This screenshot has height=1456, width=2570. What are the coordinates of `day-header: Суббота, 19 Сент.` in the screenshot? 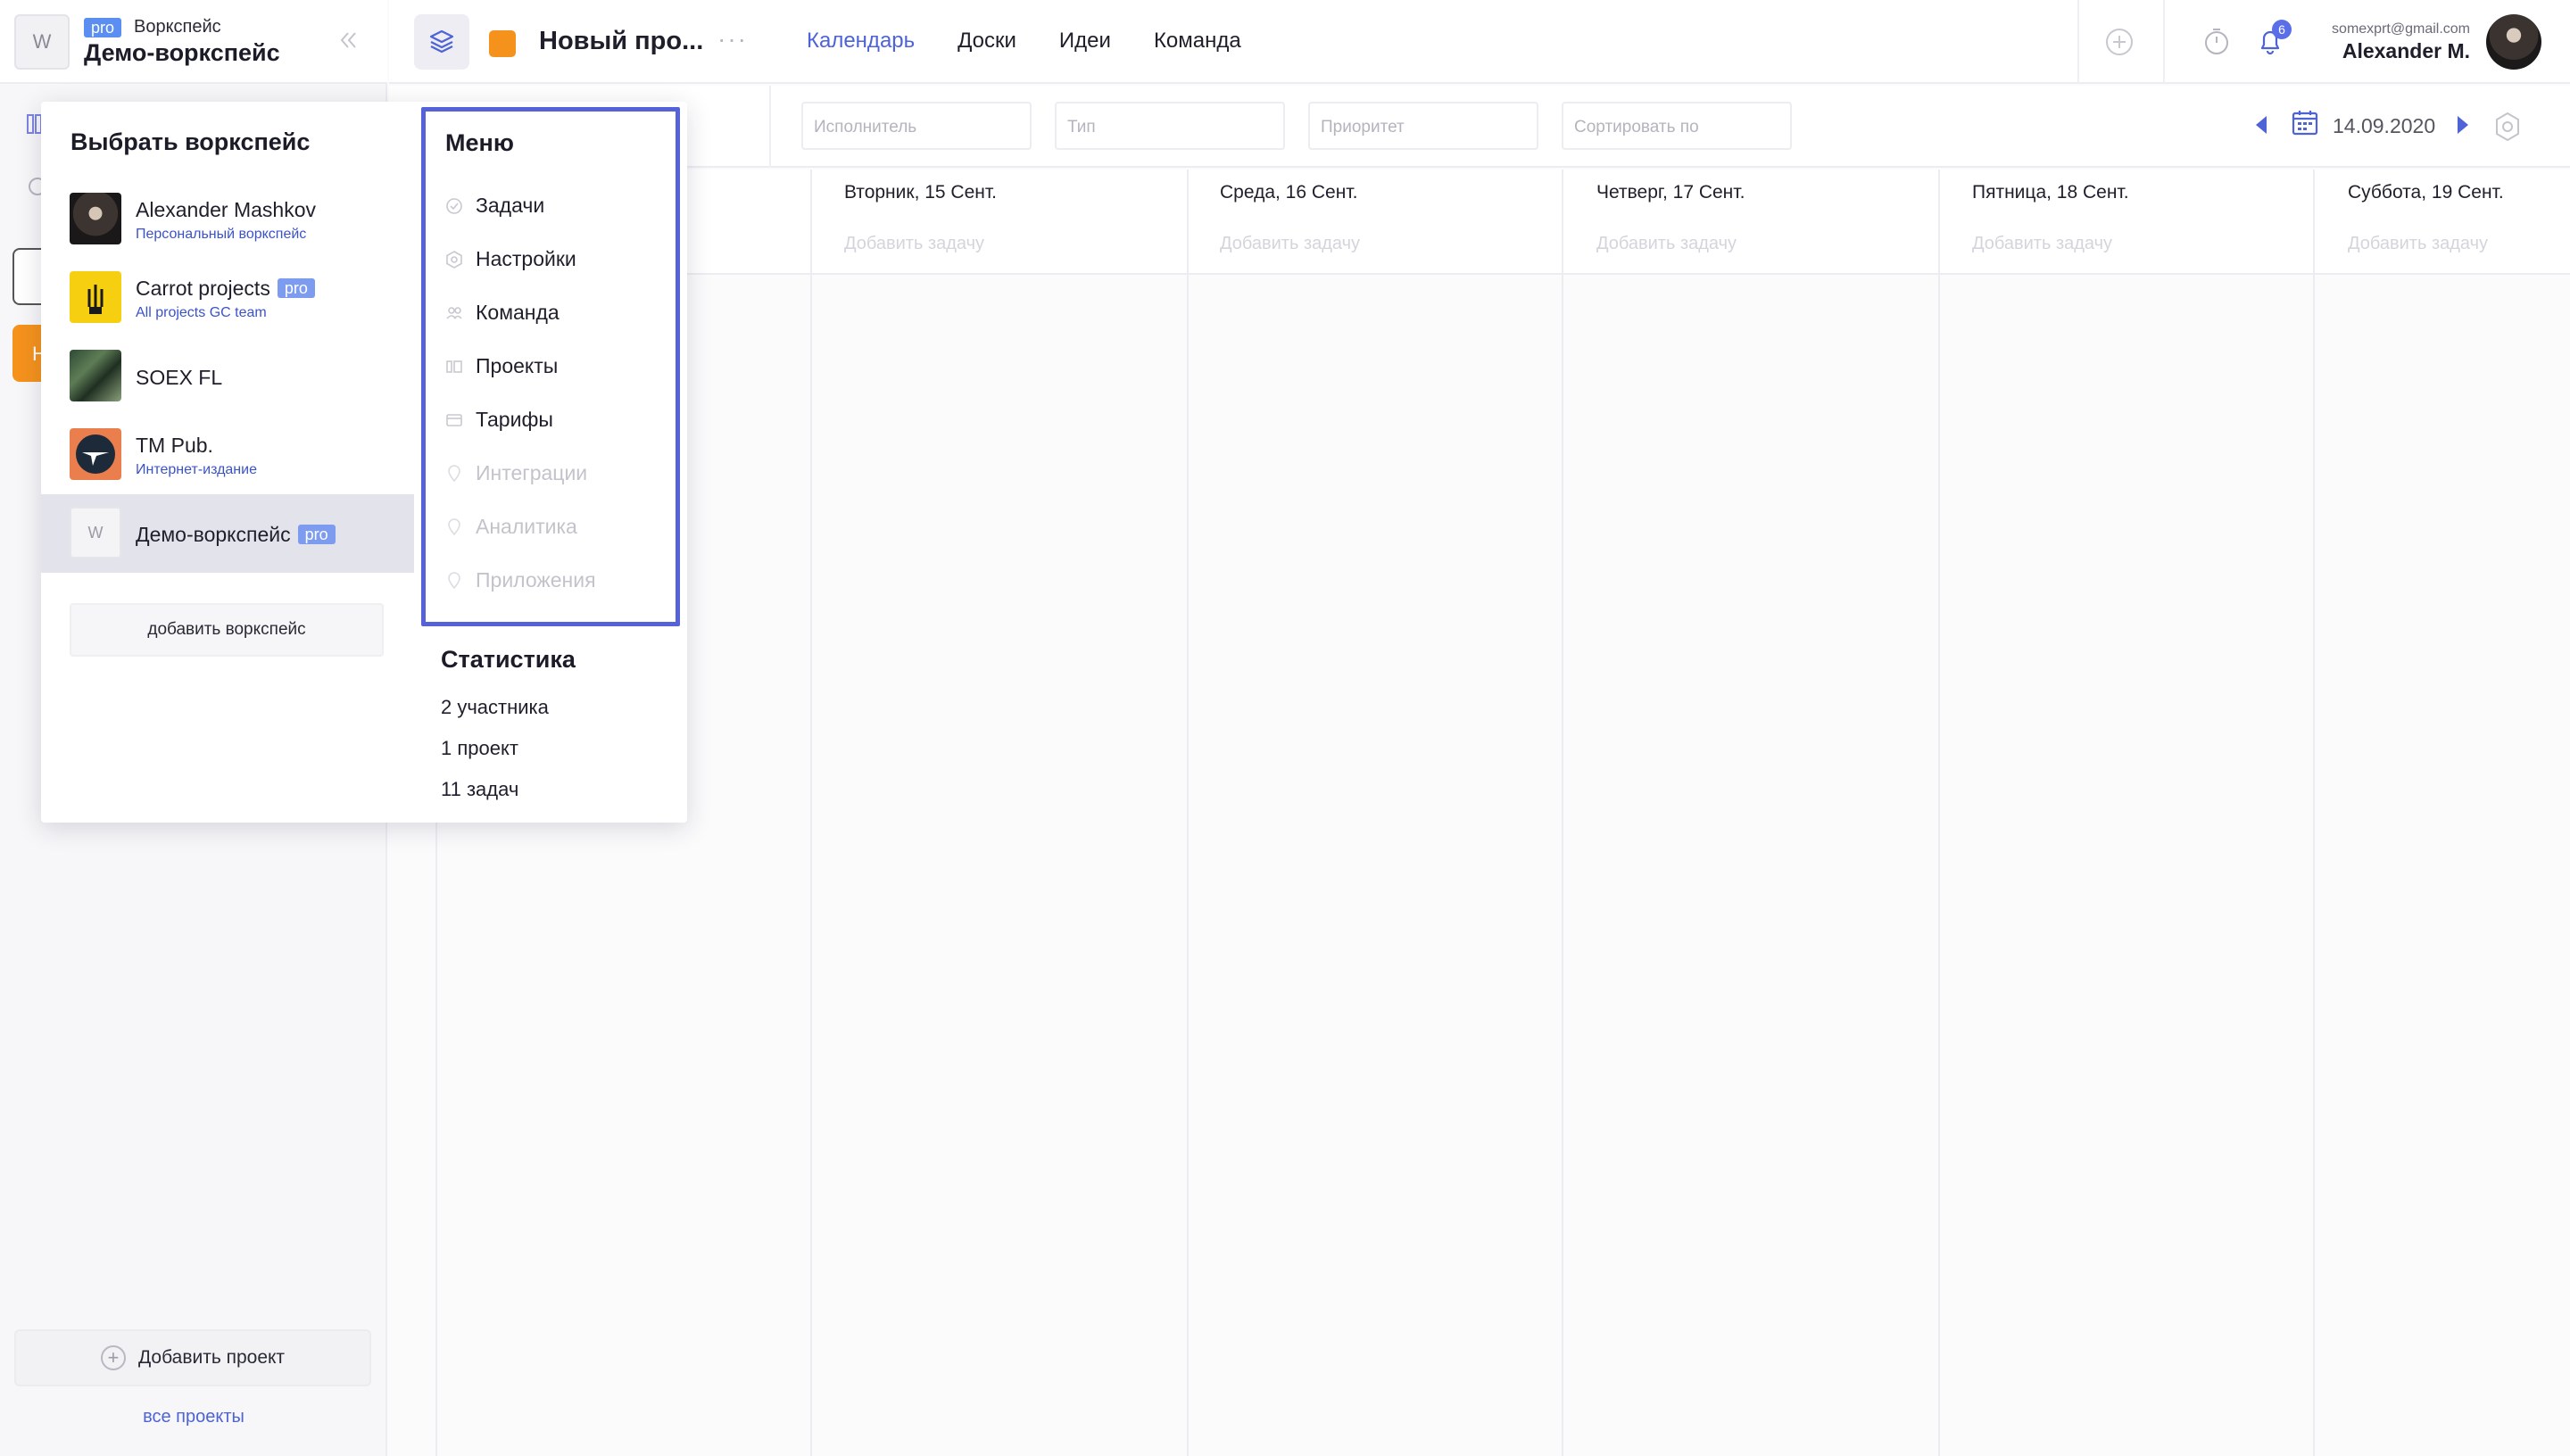 It's located at (2426, 193).